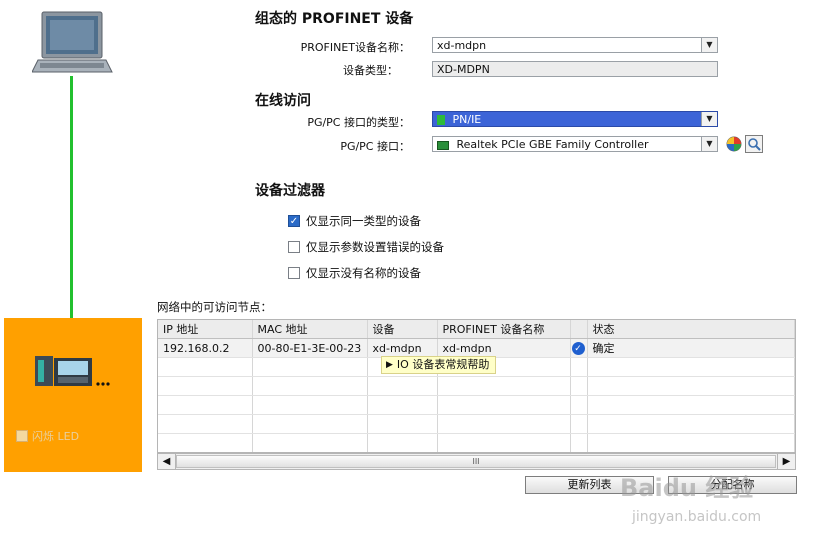 This screenshot has width=813, height=546. I want to click on watermark-brand: Baidu 经验, so click(687, 488).